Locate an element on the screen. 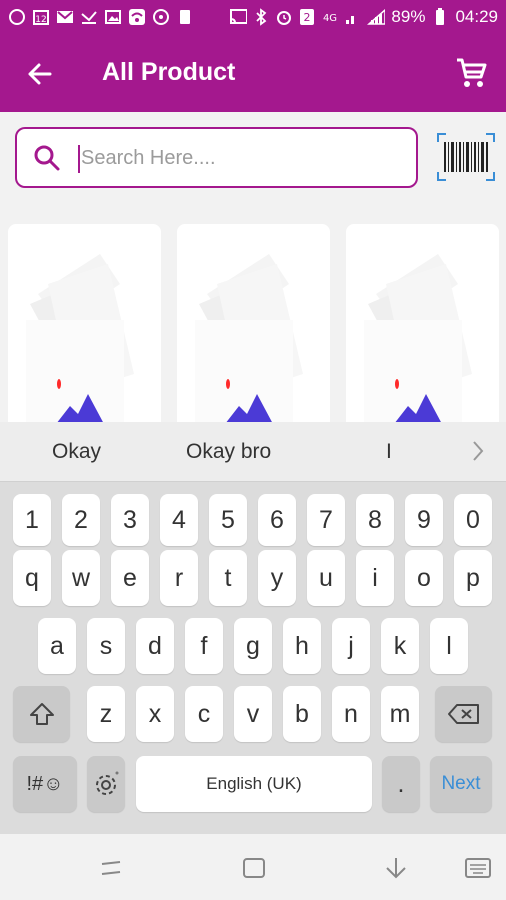 This screenshot has width=506, height=900. home-icon is located at coordinates (254, 868).